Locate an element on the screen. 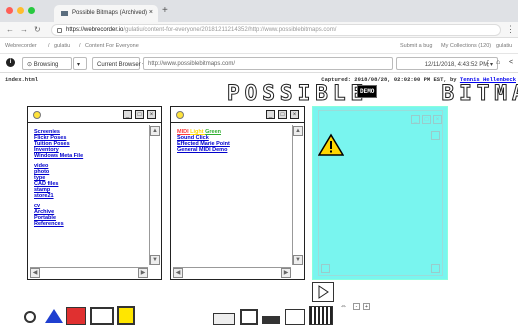 The height and width of the screenshot is (326, 518). browser-tab: Possible Bitmaps (Archived) × is located at coordinates (106, 13).